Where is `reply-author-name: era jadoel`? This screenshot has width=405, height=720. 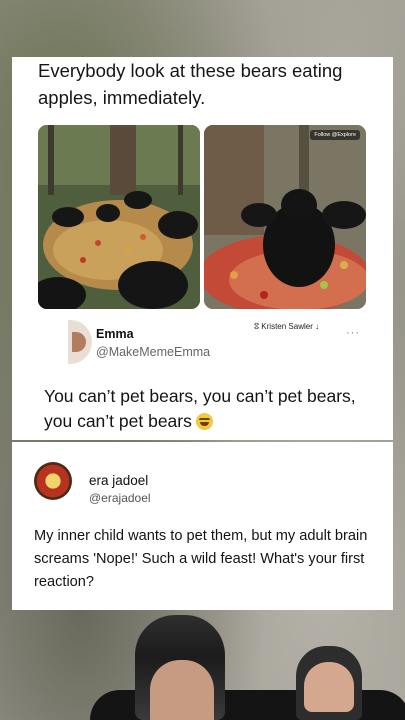
reply-author-name: era jadoel is located at coordinates (118, 480).